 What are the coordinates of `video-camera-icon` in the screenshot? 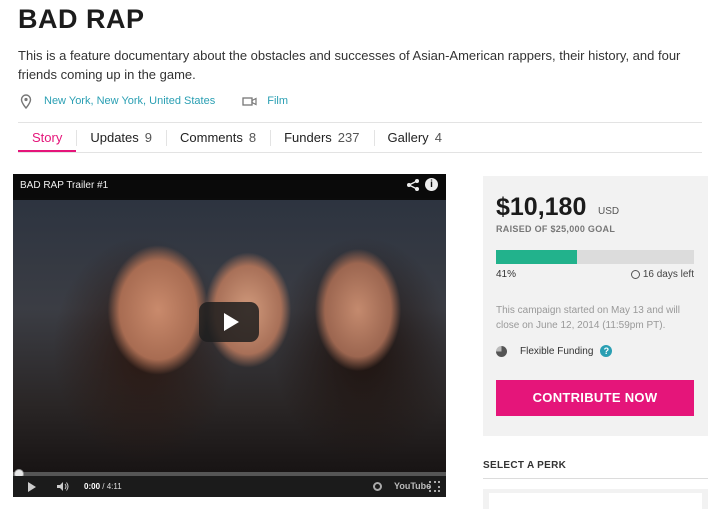 It's located at (249, 101).